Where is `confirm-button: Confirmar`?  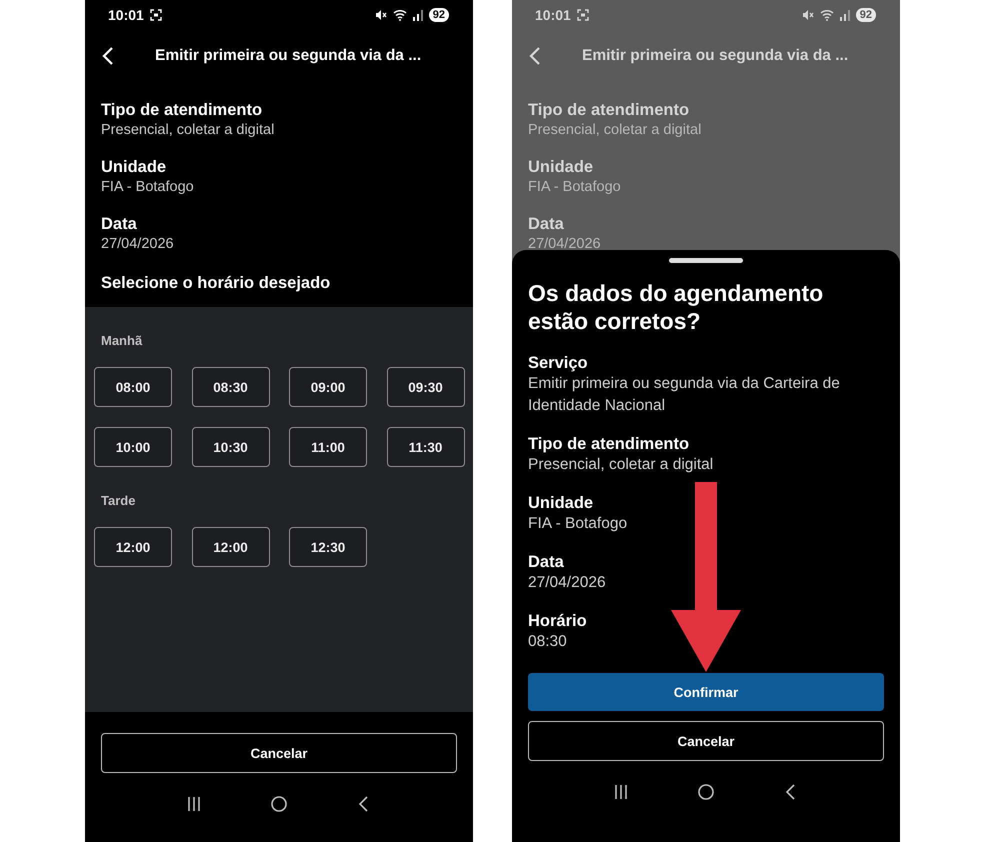
confirm-button: Confirmar is located at coordinates (706, 692).